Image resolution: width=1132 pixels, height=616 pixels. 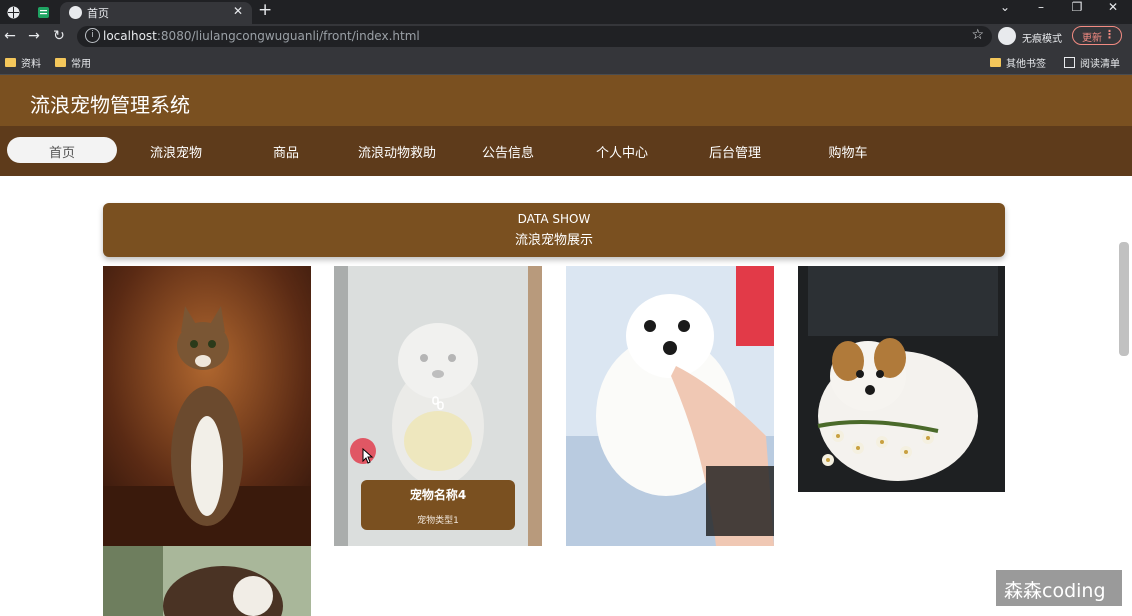 I want to click on bookmarks-bar, so click(x=566, y=62).